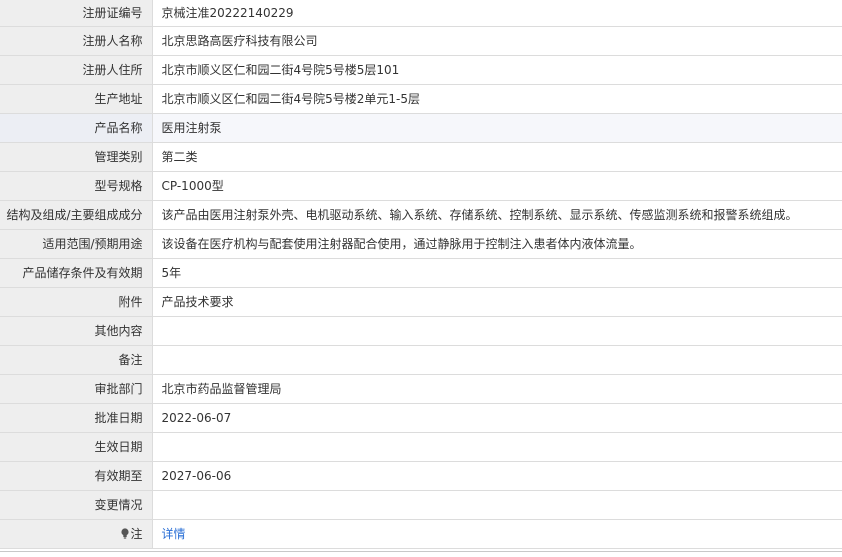 This screenshot has height=557, width=842. Describe the element at coordinates (76, 244) in the screenshot. I see `label-intended-use: 适用范围/预期用途` at that location.